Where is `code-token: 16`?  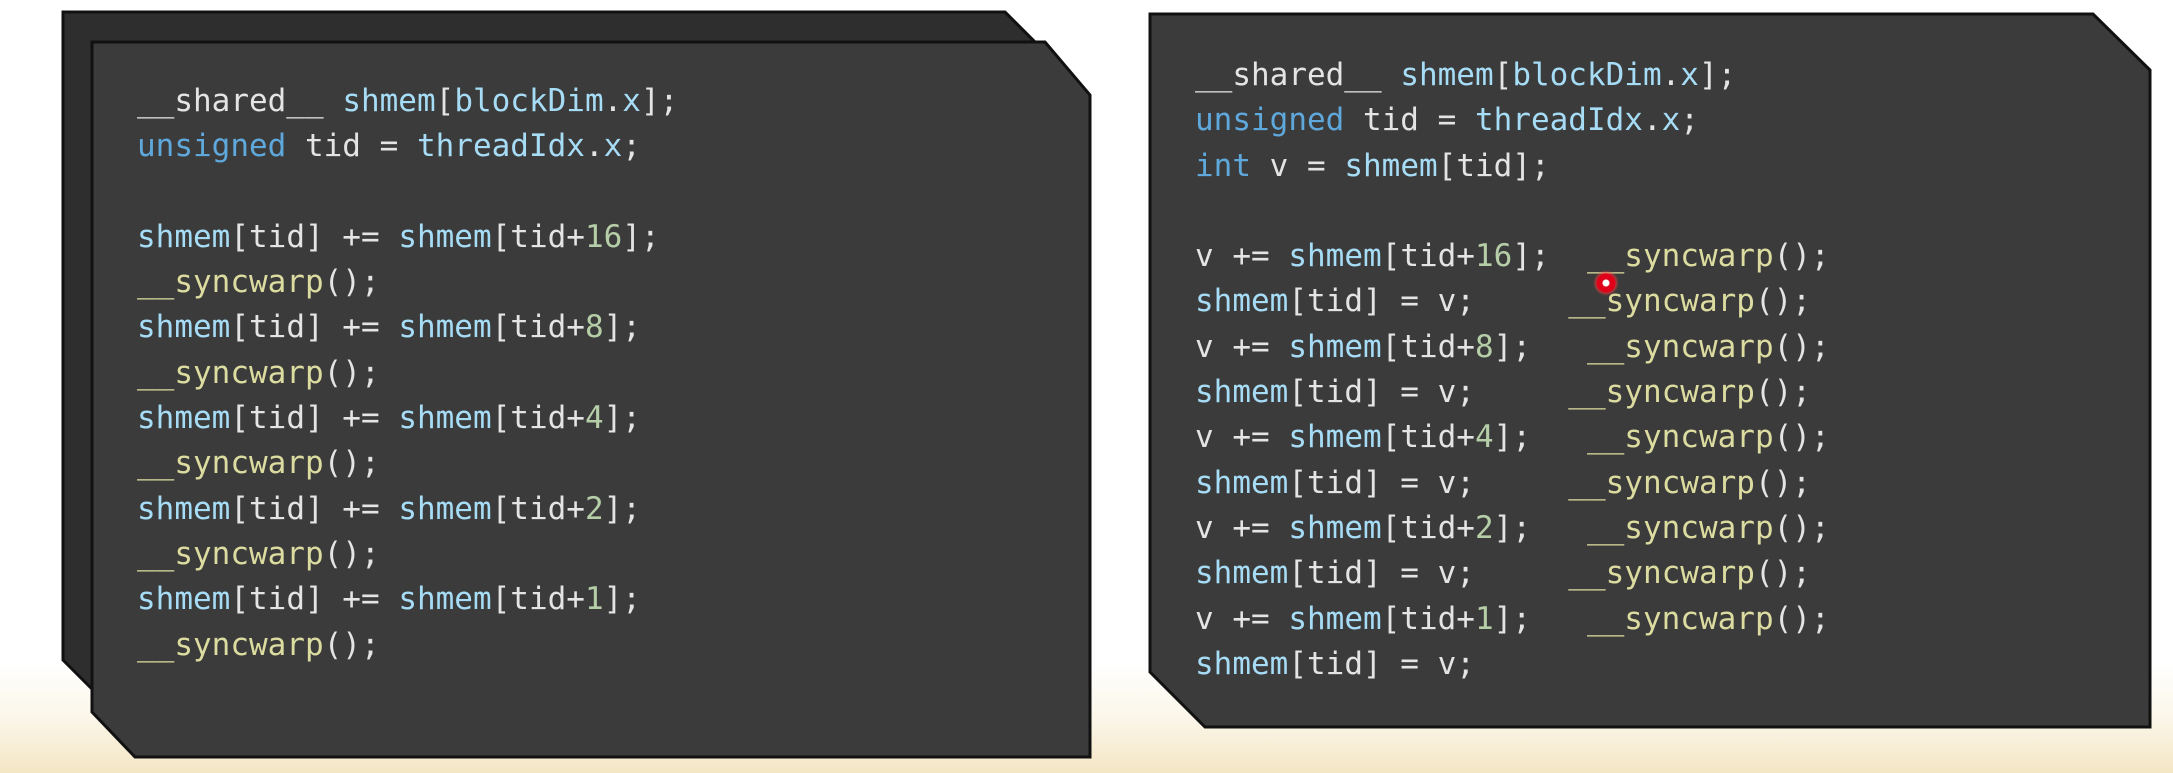
code-token: 16 is located at coordinates (603, 236).